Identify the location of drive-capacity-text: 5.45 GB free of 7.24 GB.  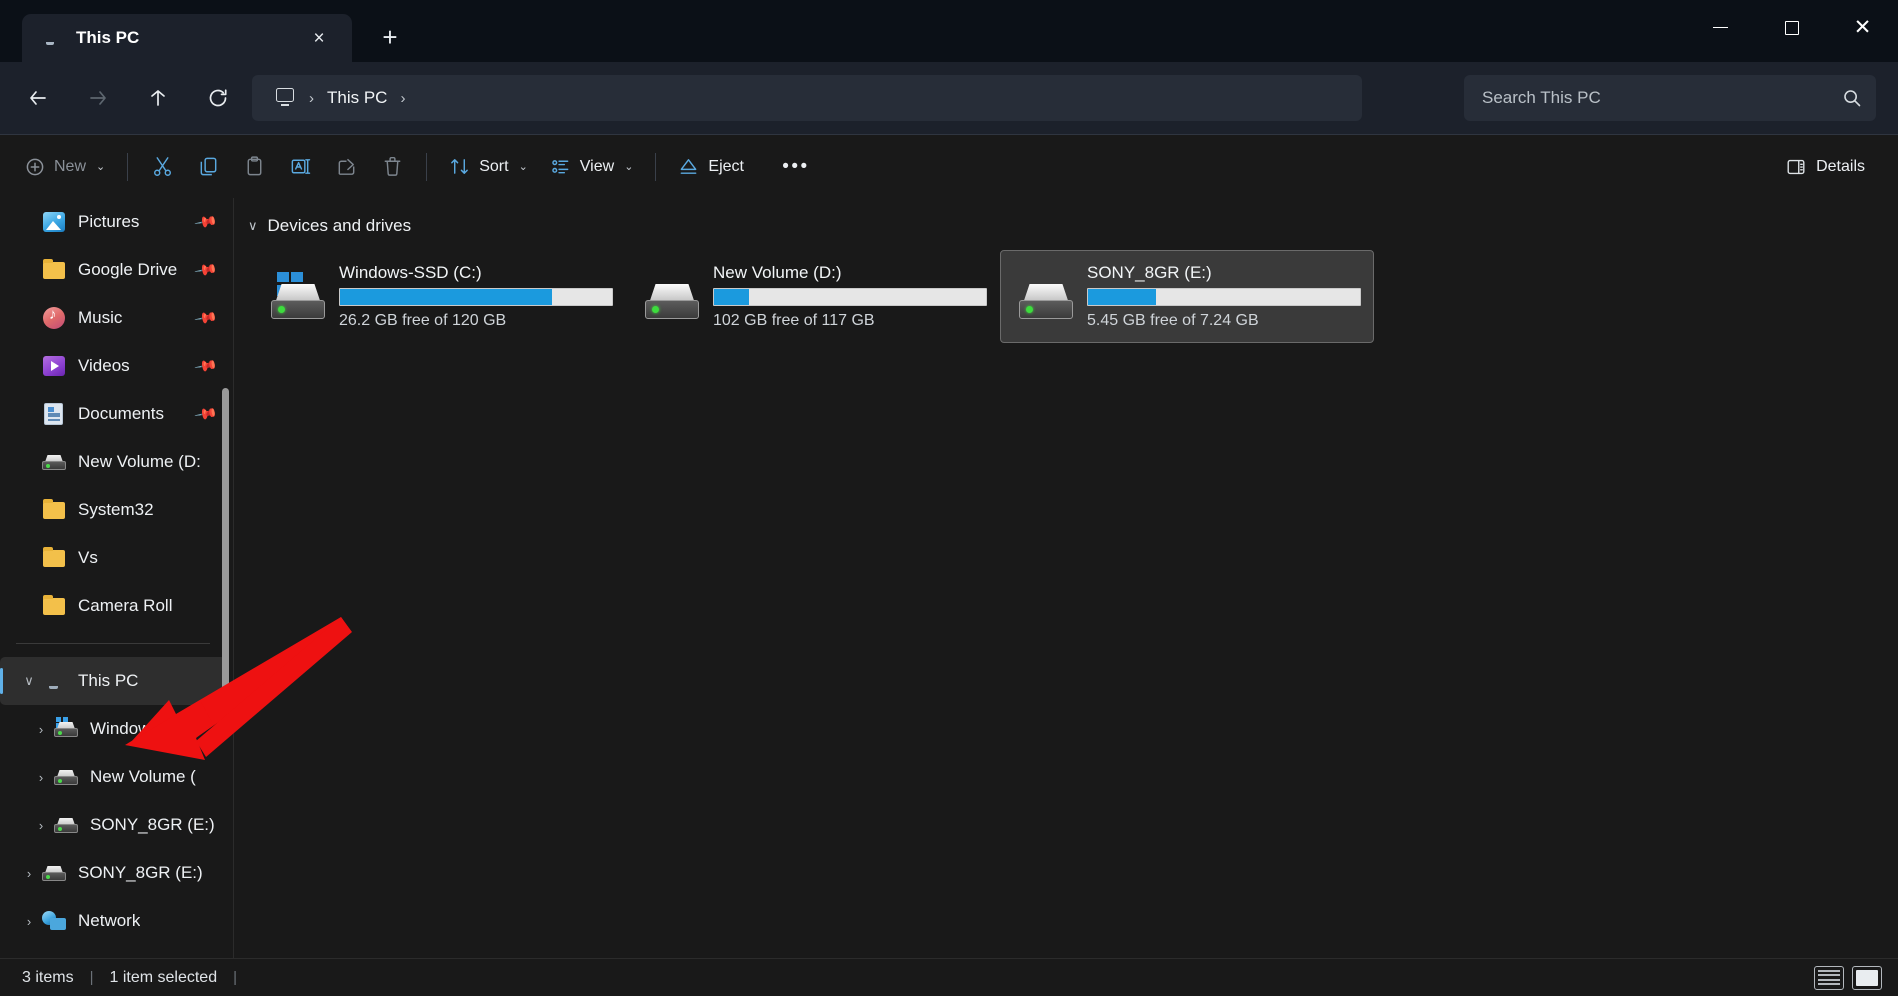
(1173, 320).